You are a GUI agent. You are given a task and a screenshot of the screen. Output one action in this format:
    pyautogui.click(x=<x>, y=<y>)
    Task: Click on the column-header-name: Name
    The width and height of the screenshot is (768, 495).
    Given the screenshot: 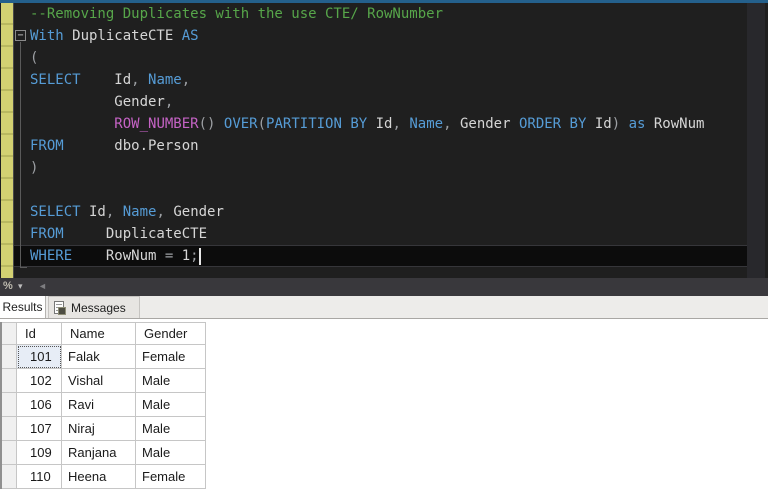 What is the action you would take?
    pyautogui.click(x=98, y=333)
    